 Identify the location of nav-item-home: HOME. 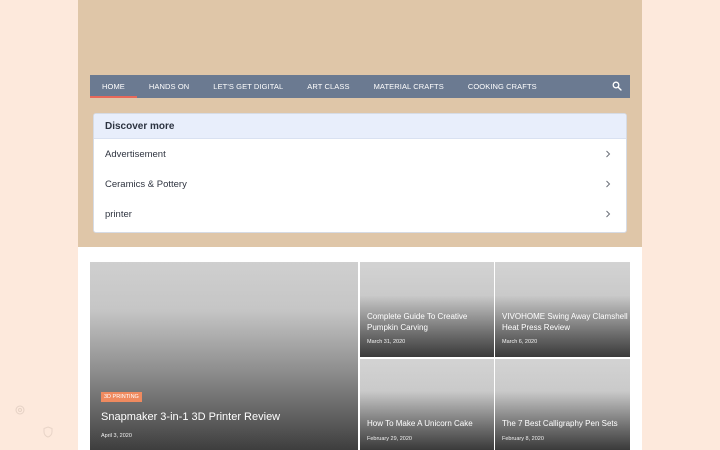
(113, 86).